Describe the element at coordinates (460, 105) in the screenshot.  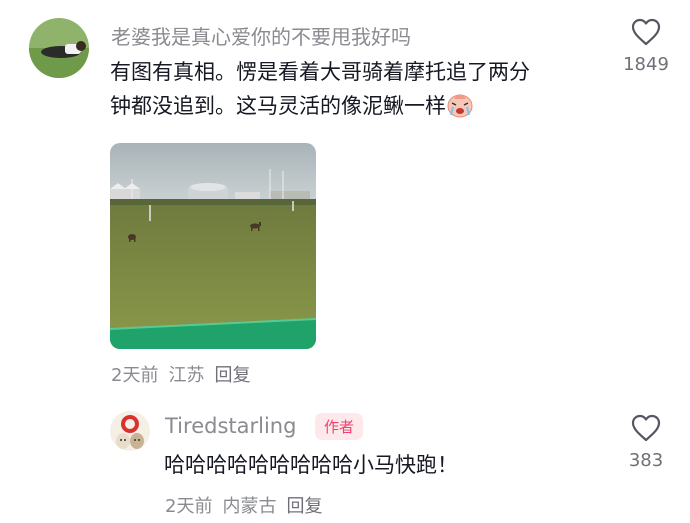
I see `crying-face-icon` at that location.